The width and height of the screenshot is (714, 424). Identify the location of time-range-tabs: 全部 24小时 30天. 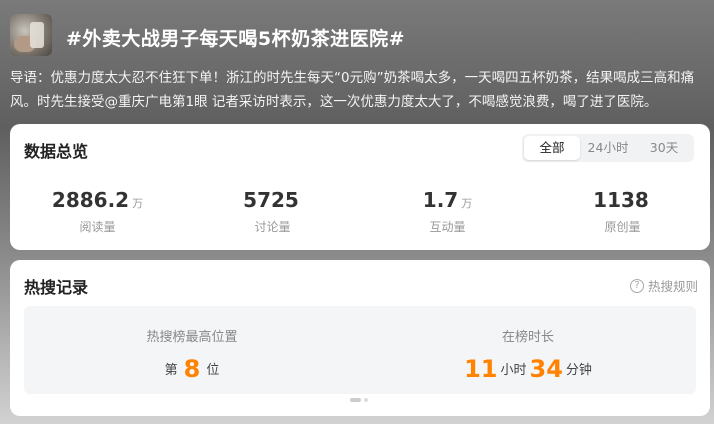
(608, 148).